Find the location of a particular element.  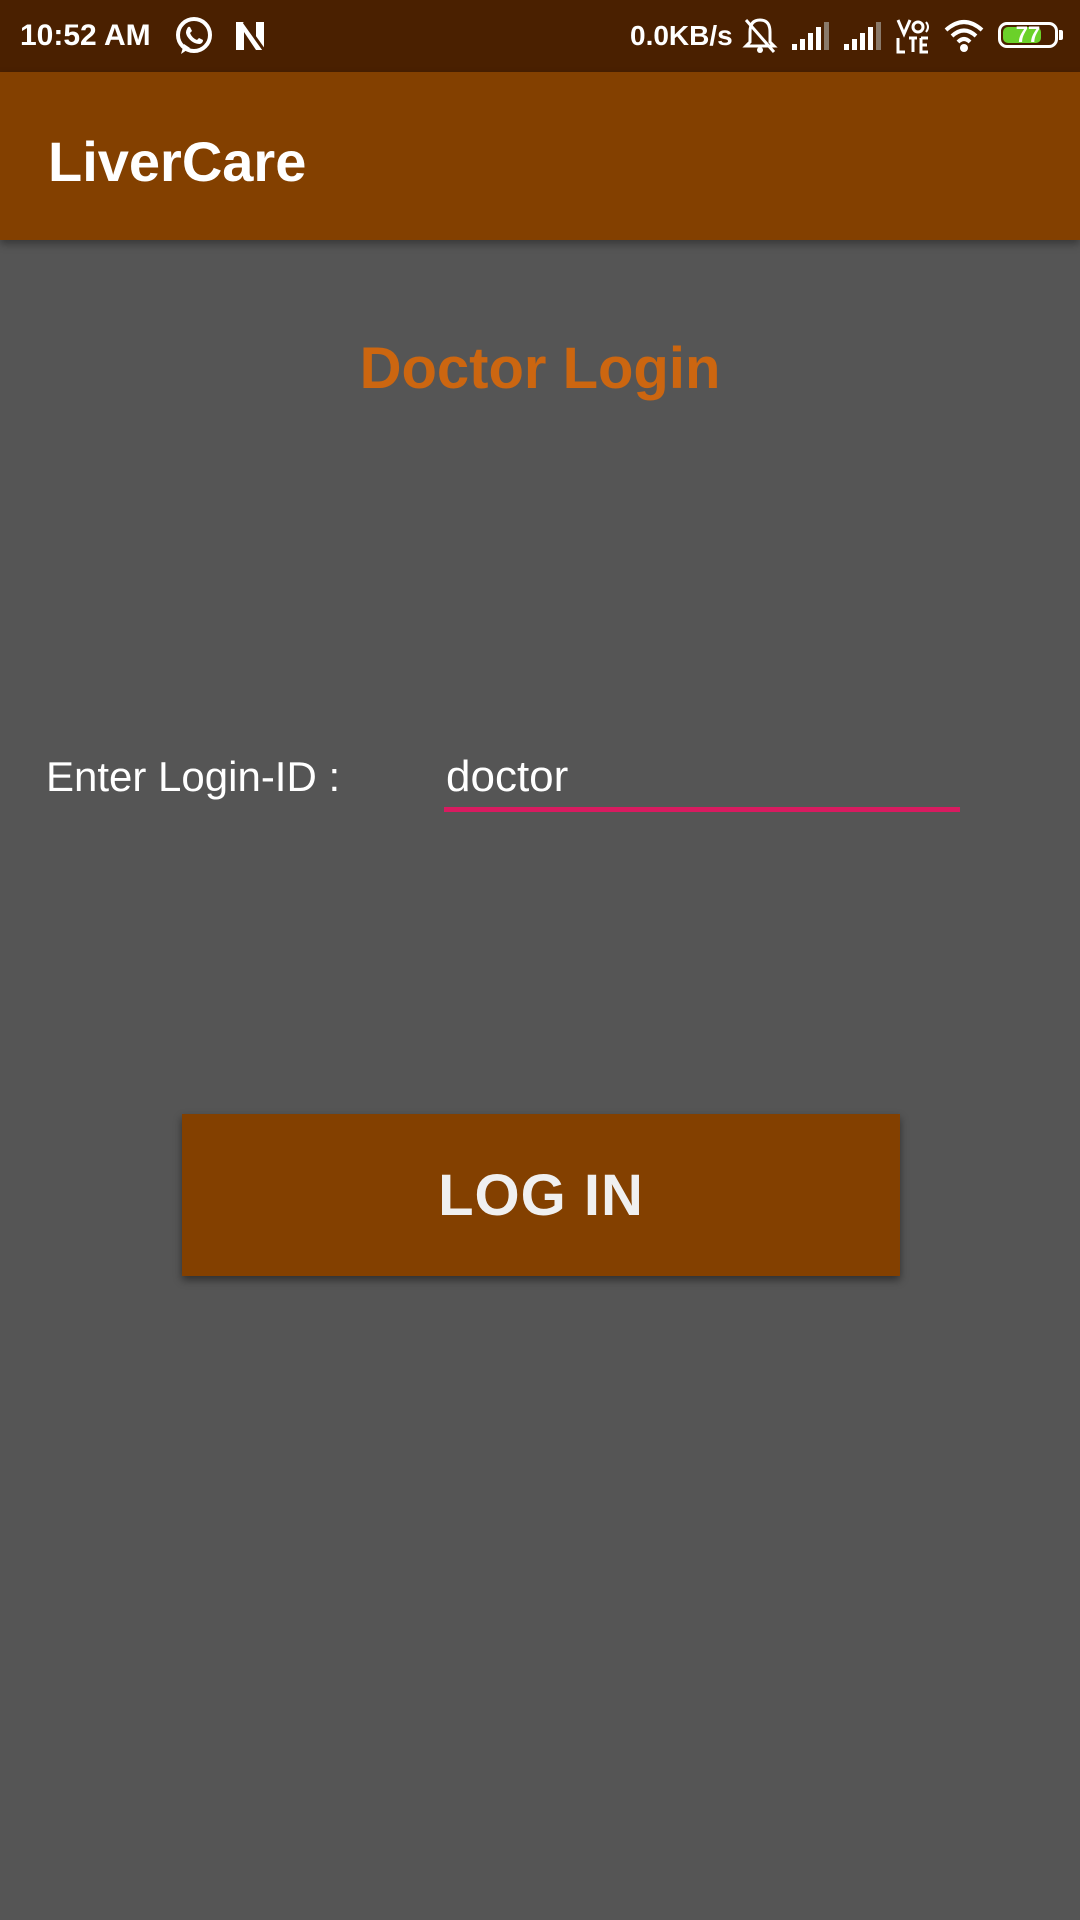

app-bar: LiverCare is located at coordinates (540, 156).